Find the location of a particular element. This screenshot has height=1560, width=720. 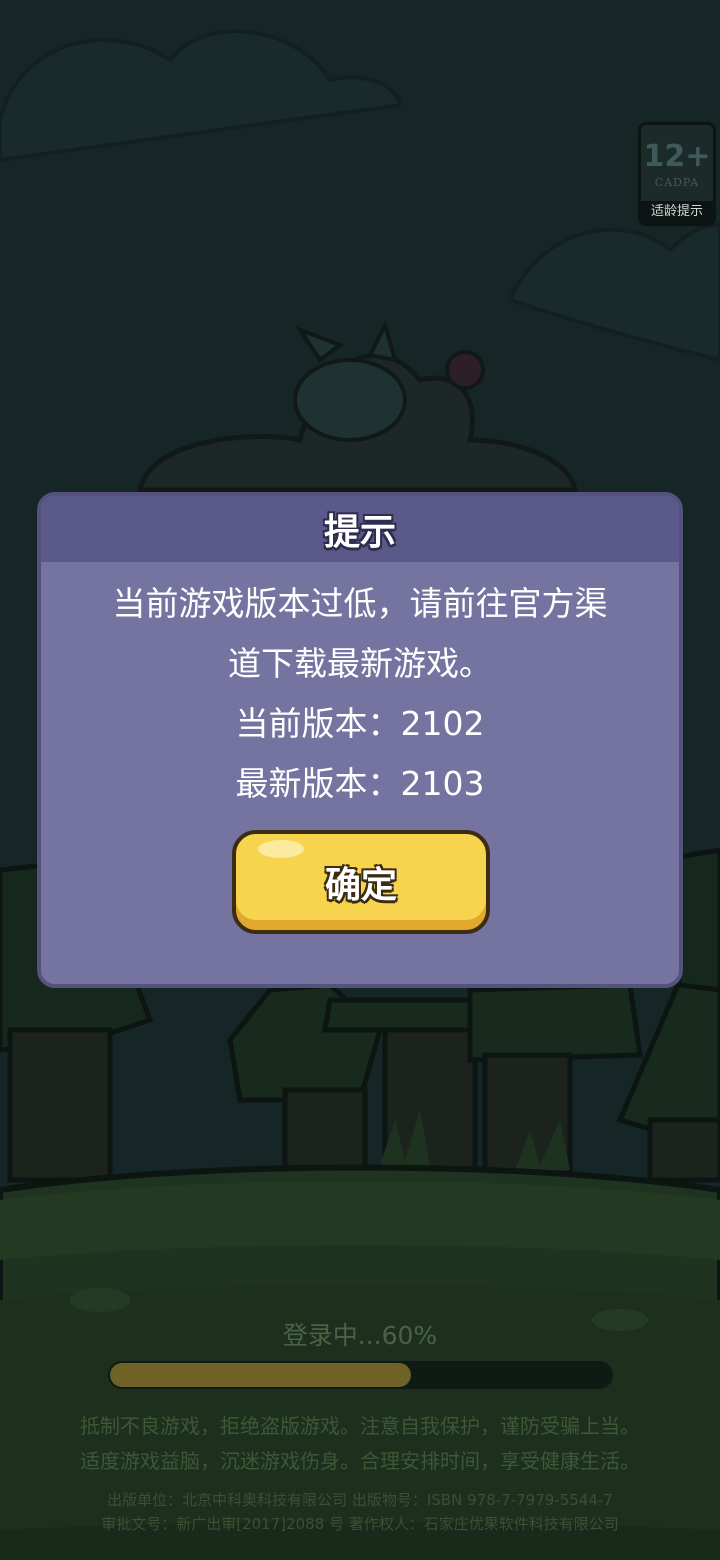

loading-progress-fill is located at coordinates (260, 1375).